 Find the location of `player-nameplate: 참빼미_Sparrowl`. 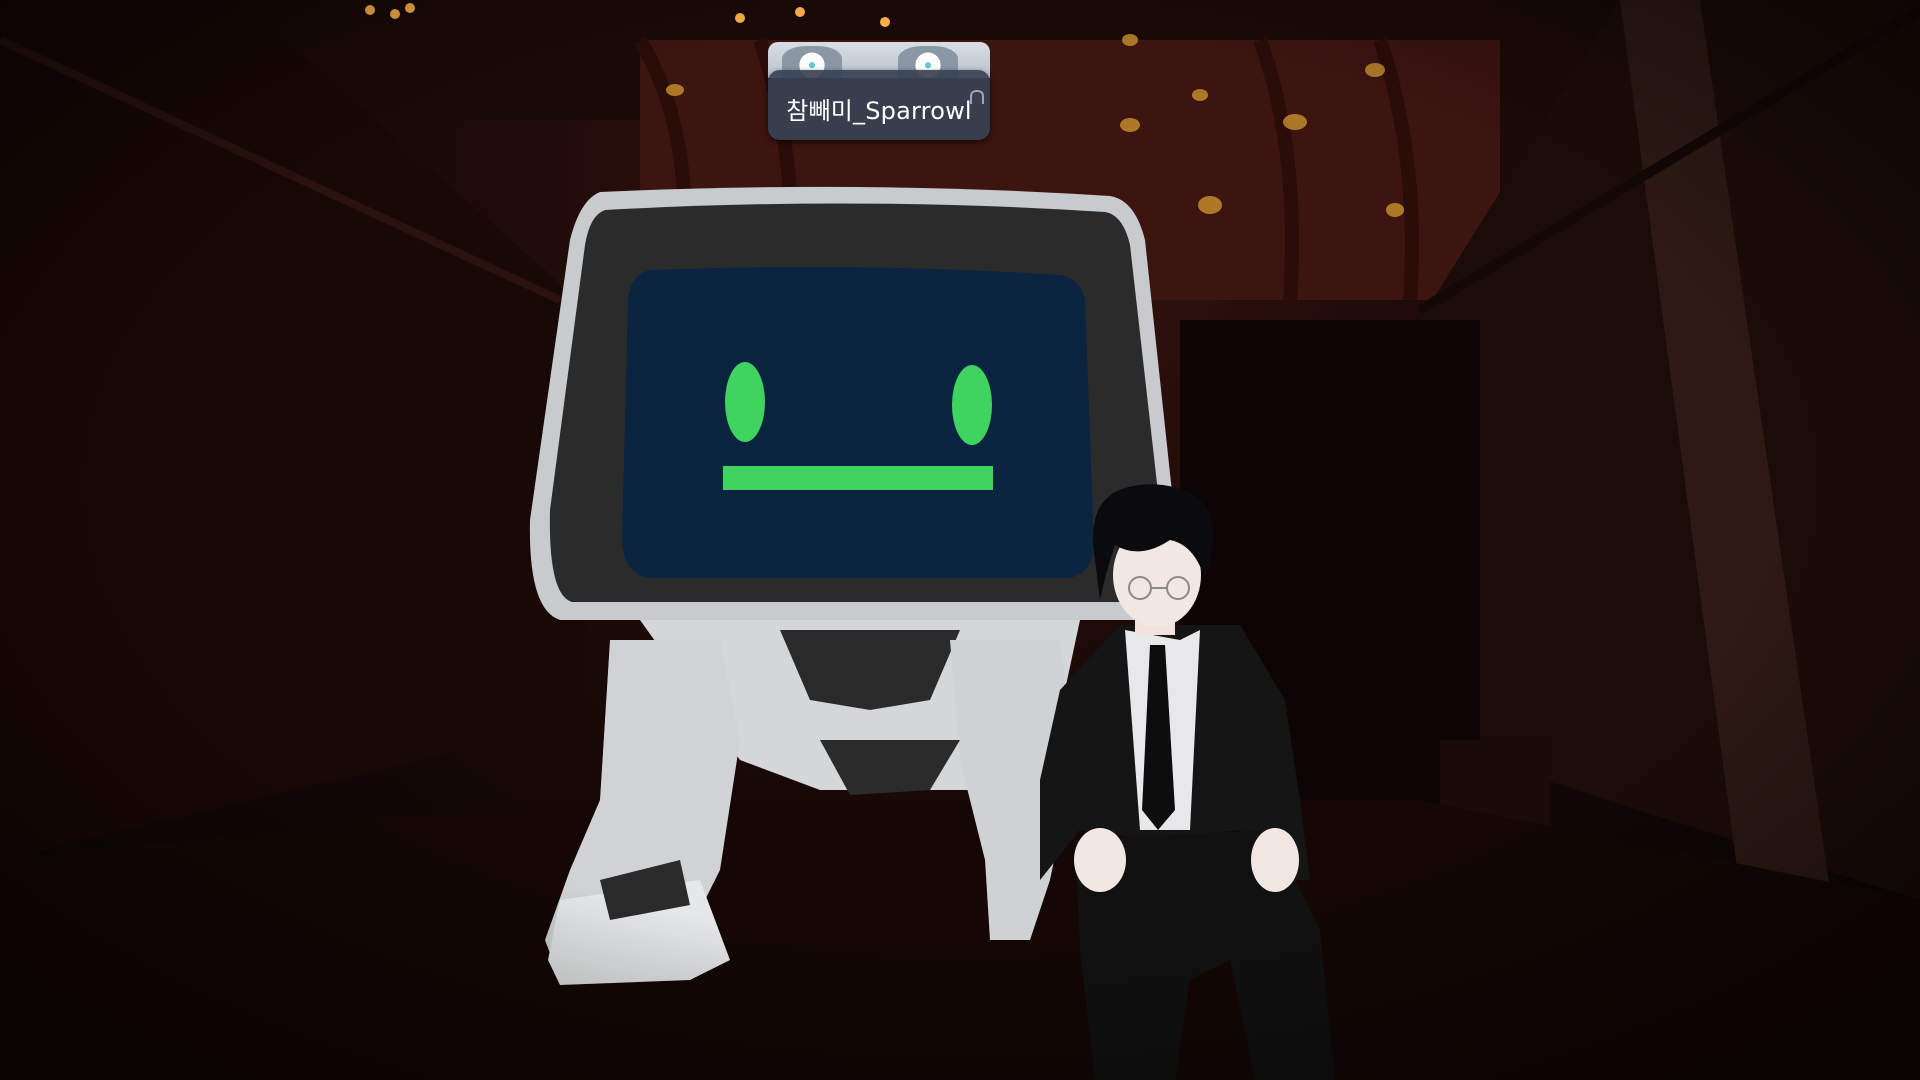

player-nameplate: 참빼미_Sparrowl is located at coordinates (879, 105).